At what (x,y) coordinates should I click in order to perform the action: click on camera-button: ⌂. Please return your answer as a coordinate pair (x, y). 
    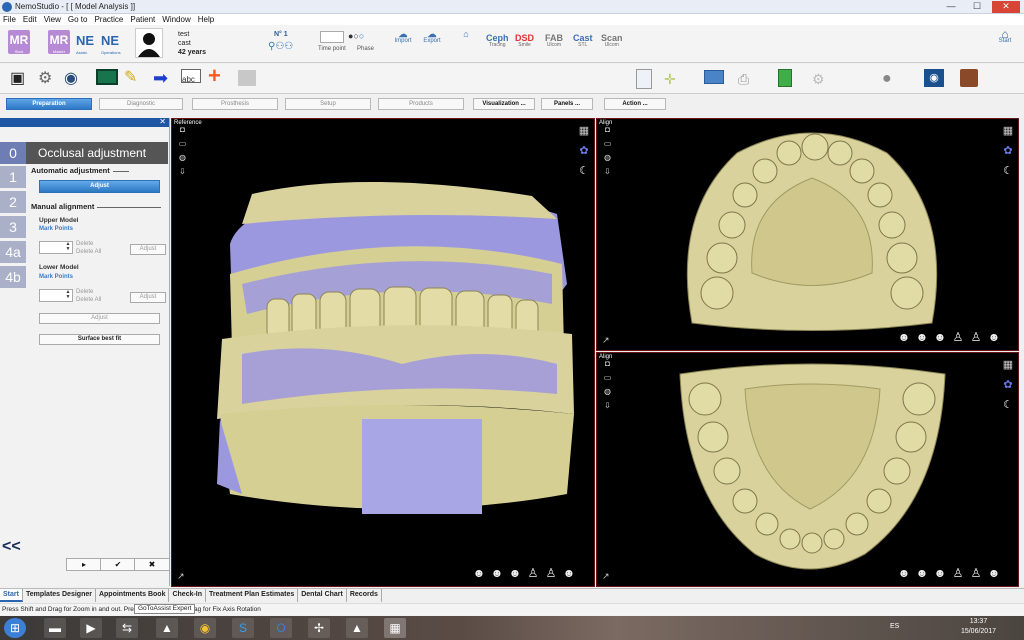
    Looking at the image, I should click on (466, 34).